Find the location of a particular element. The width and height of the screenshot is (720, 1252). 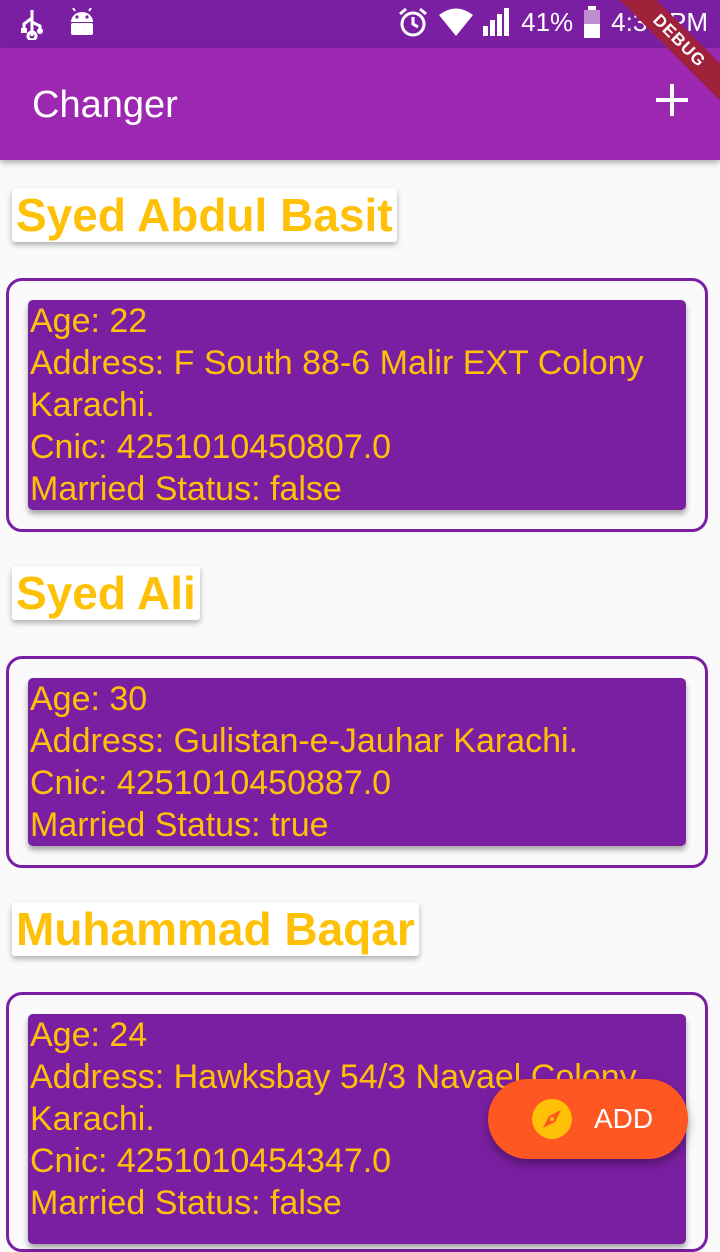

address-text: Address: F South 88-6 Malir EXT Colony is located at coordinates (337, 363).